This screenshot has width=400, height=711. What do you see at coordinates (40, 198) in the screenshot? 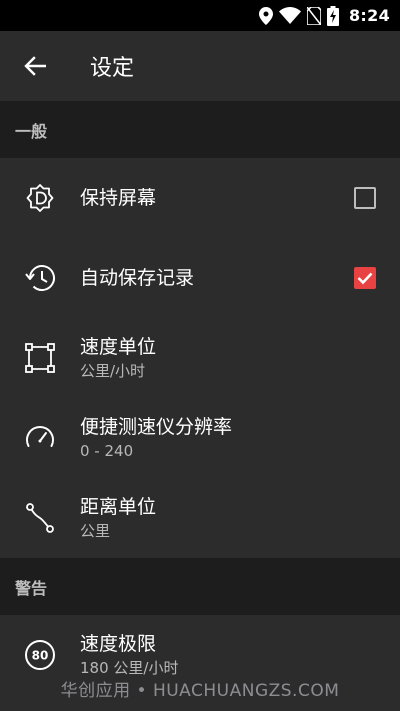
I see `screen-on-icon` at bounding box center [40, 198].